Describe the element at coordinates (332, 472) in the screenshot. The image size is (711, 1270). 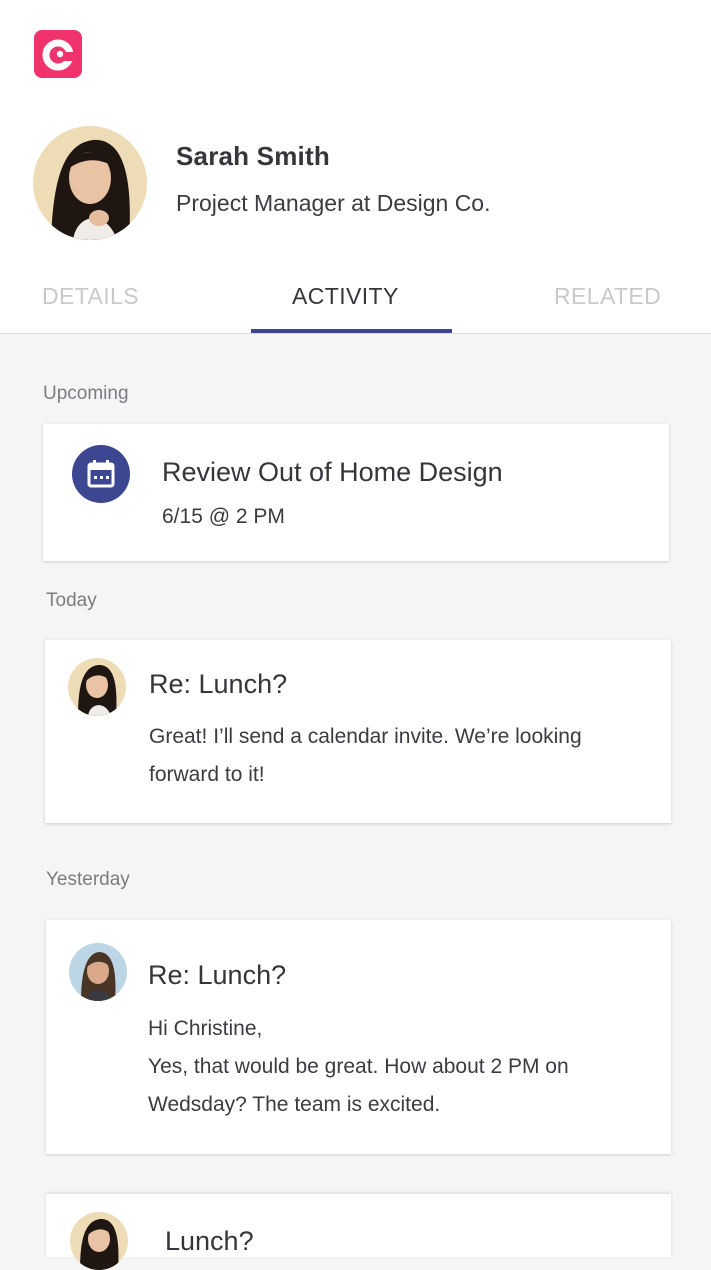
I see `event-title: Review Out of Home Design` at that location.